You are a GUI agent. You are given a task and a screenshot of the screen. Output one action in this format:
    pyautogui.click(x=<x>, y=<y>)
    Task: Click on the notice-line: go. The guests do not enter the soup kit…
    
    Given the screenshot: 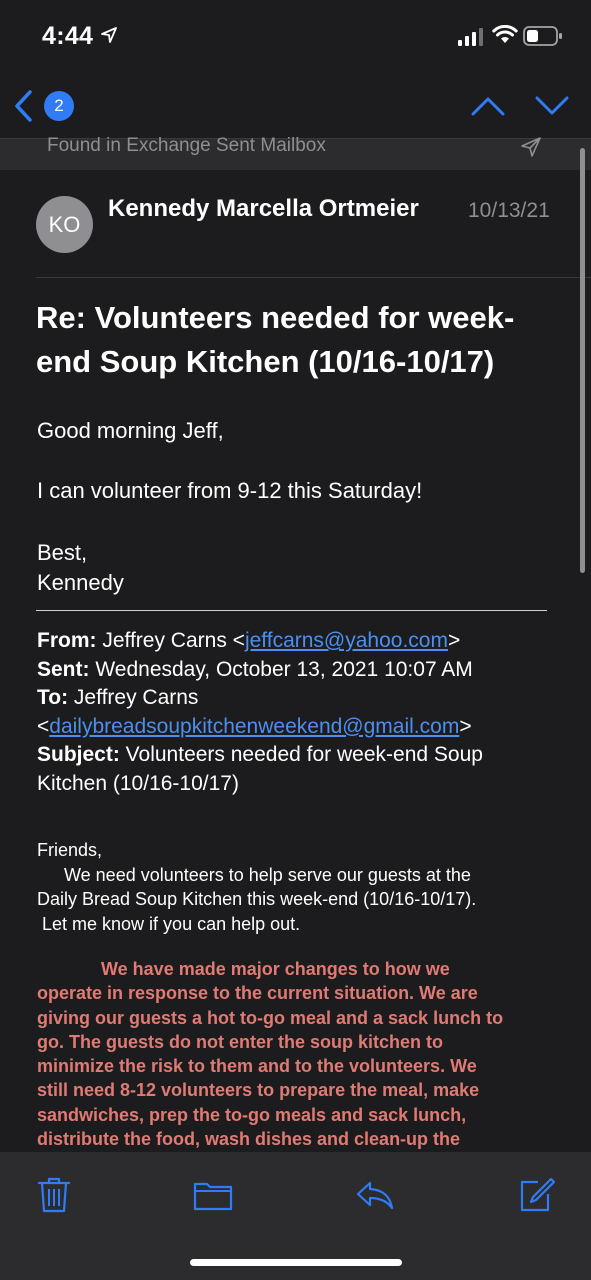 What is the action you would take?
    pyautogui.click(x=240, y=1041)
    